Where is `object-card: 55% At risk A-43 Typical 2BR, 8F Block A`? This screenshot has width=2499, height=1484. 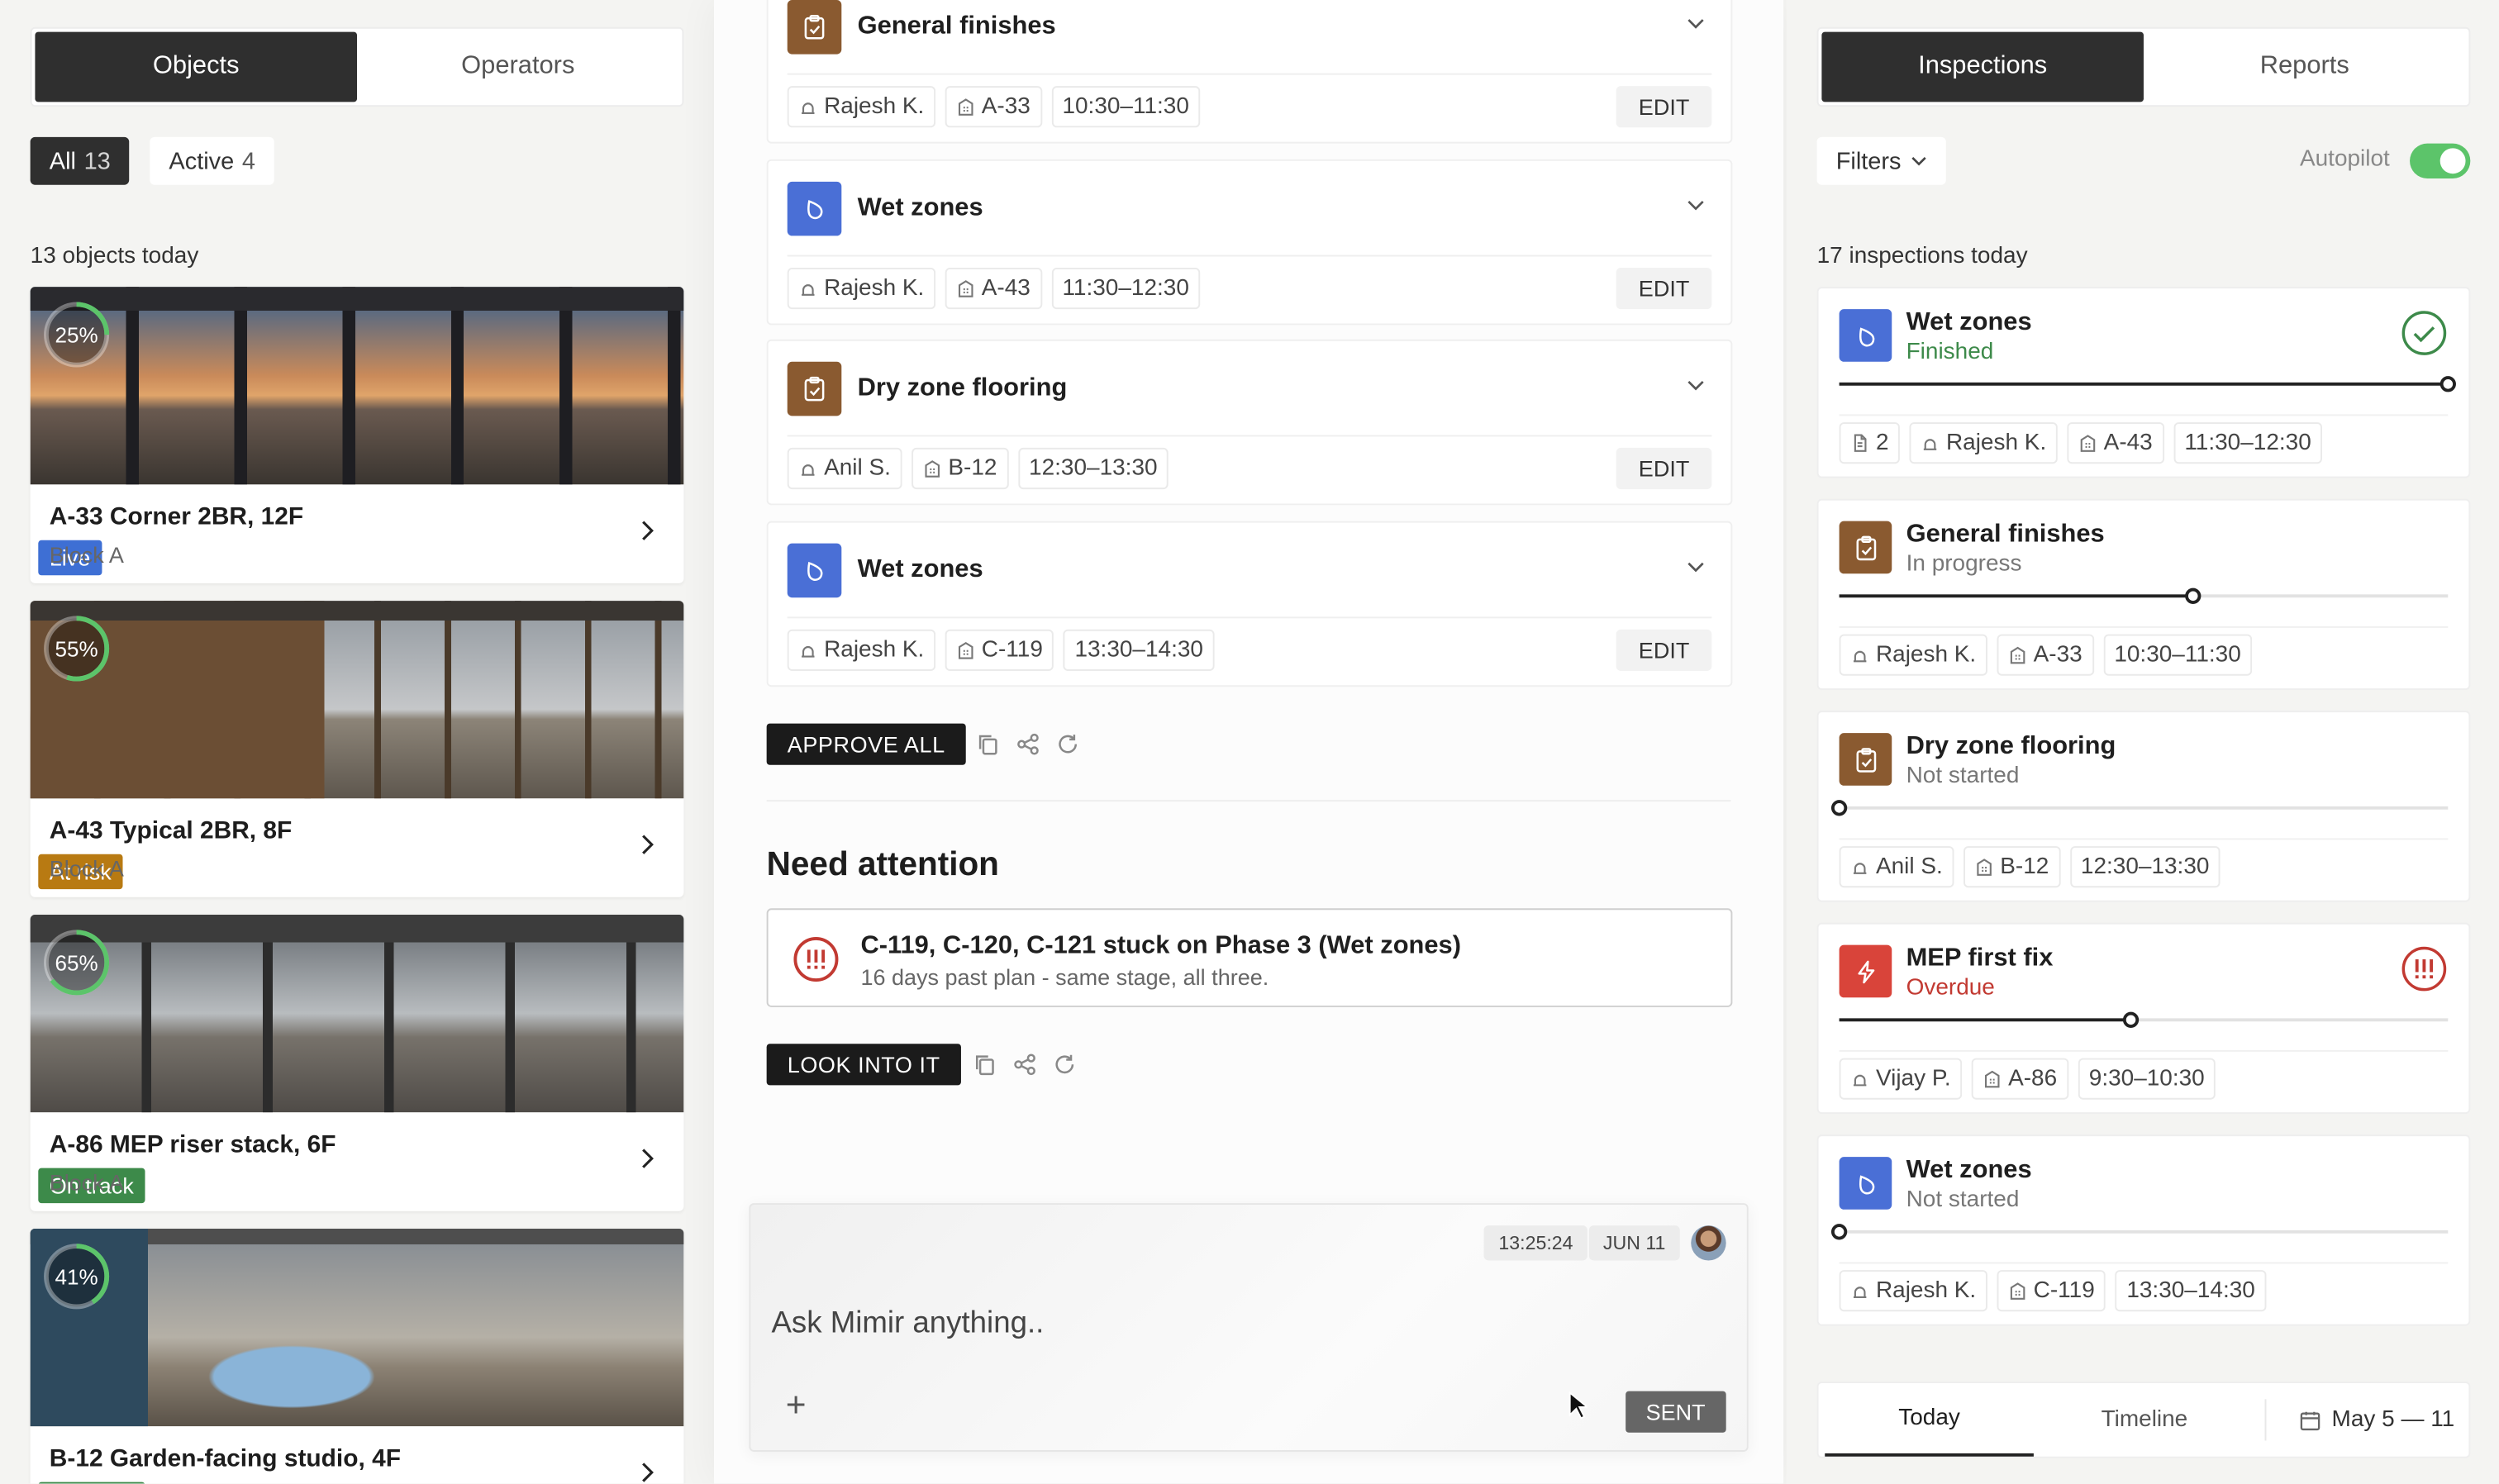
object-card: 55% At risk A-43 Typical 2BR, 8F Block A is located at coordinates (357, 749).